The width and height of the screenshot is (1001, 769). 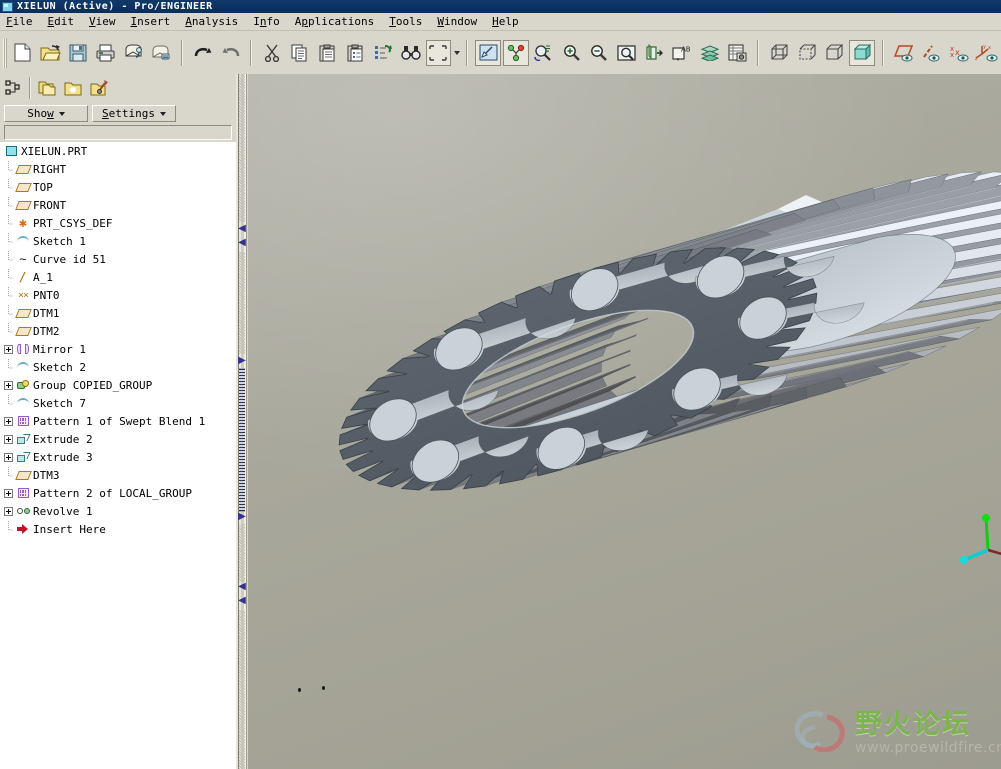 What do you see at coordinates (203, 53) in the screenshot?
I see `undo-icon` at bounding box center [203, 53].